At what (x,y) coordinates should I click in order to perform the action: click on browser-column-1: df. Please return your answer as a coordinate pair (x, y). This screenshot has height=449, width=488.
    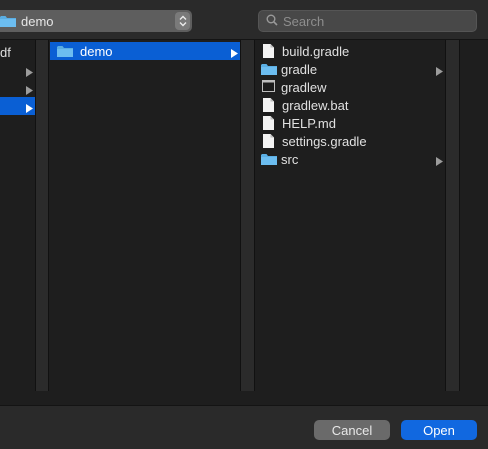
    Looking at the image, I should click on (17, 215).